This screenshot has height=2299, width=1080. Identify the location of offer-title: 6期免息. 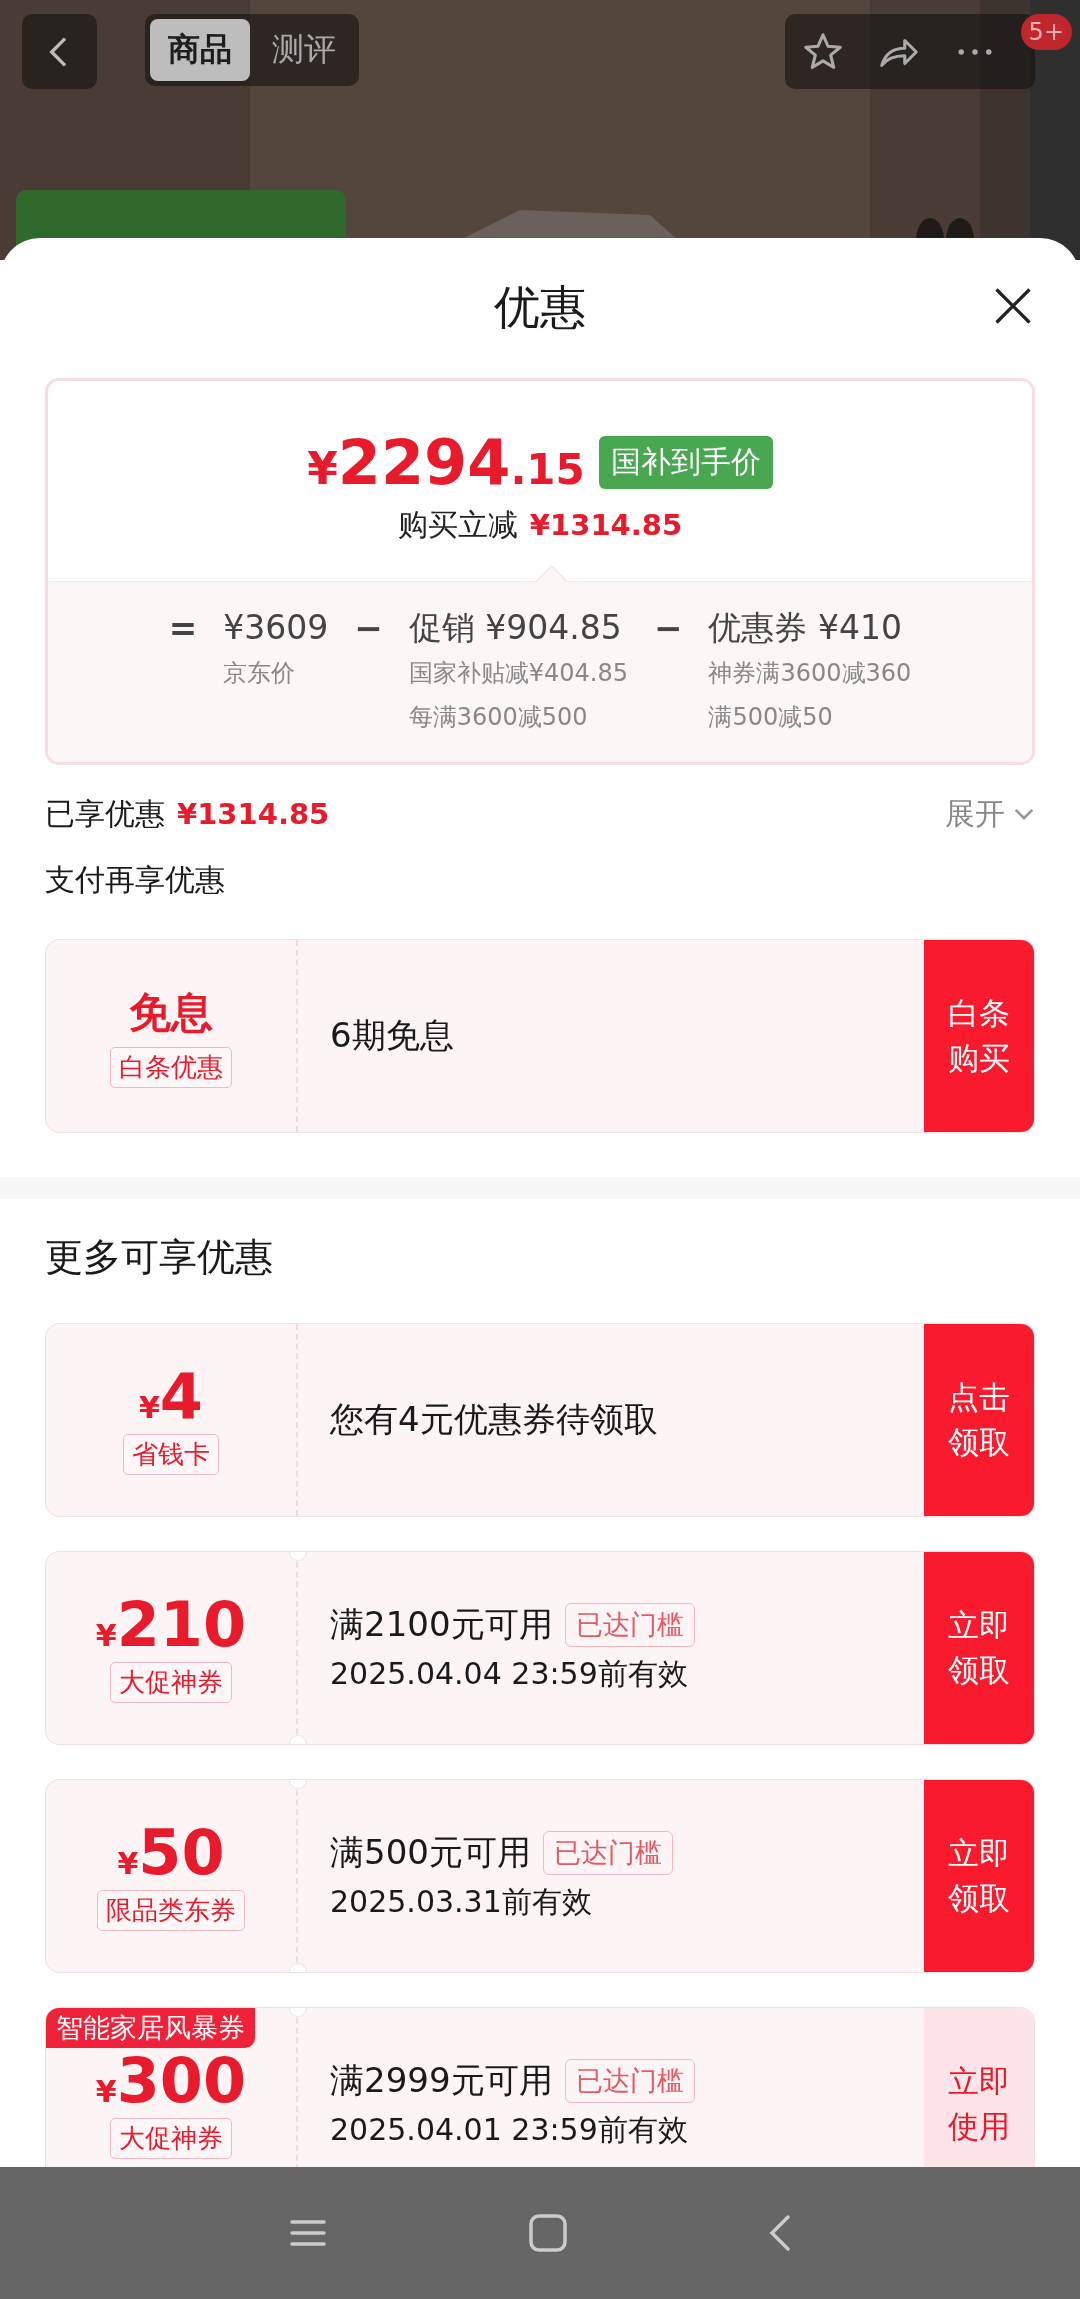
(392, 1035).